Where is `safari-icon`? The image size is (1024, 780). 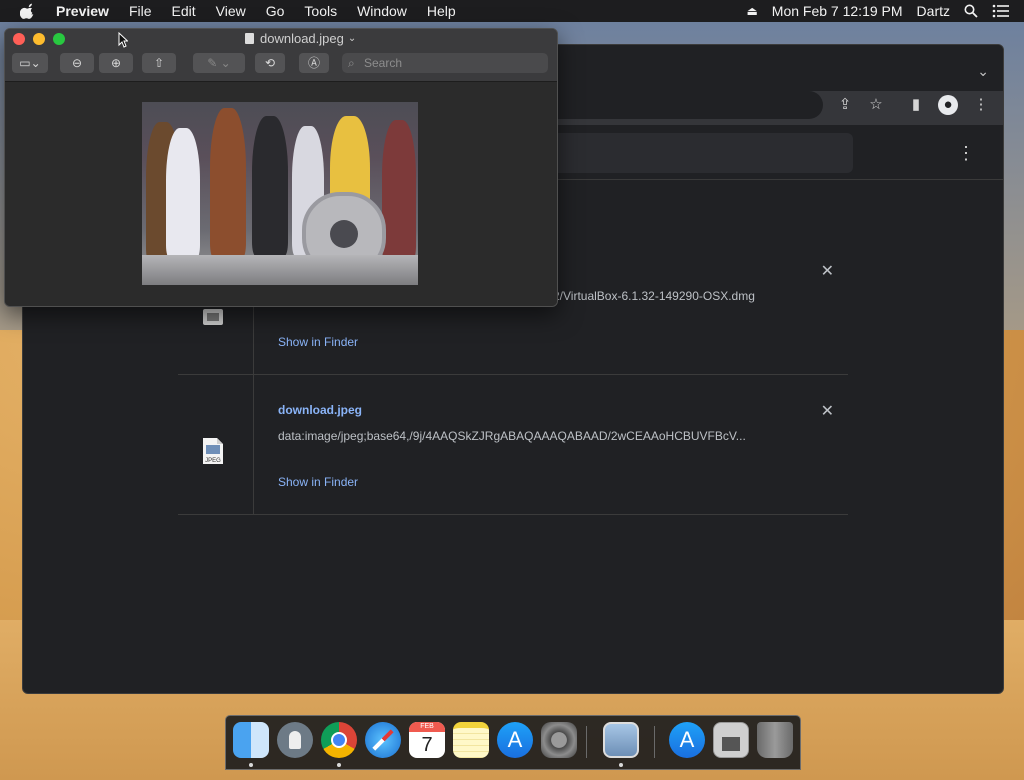 safari-icon is located at coordinates (383, 740).